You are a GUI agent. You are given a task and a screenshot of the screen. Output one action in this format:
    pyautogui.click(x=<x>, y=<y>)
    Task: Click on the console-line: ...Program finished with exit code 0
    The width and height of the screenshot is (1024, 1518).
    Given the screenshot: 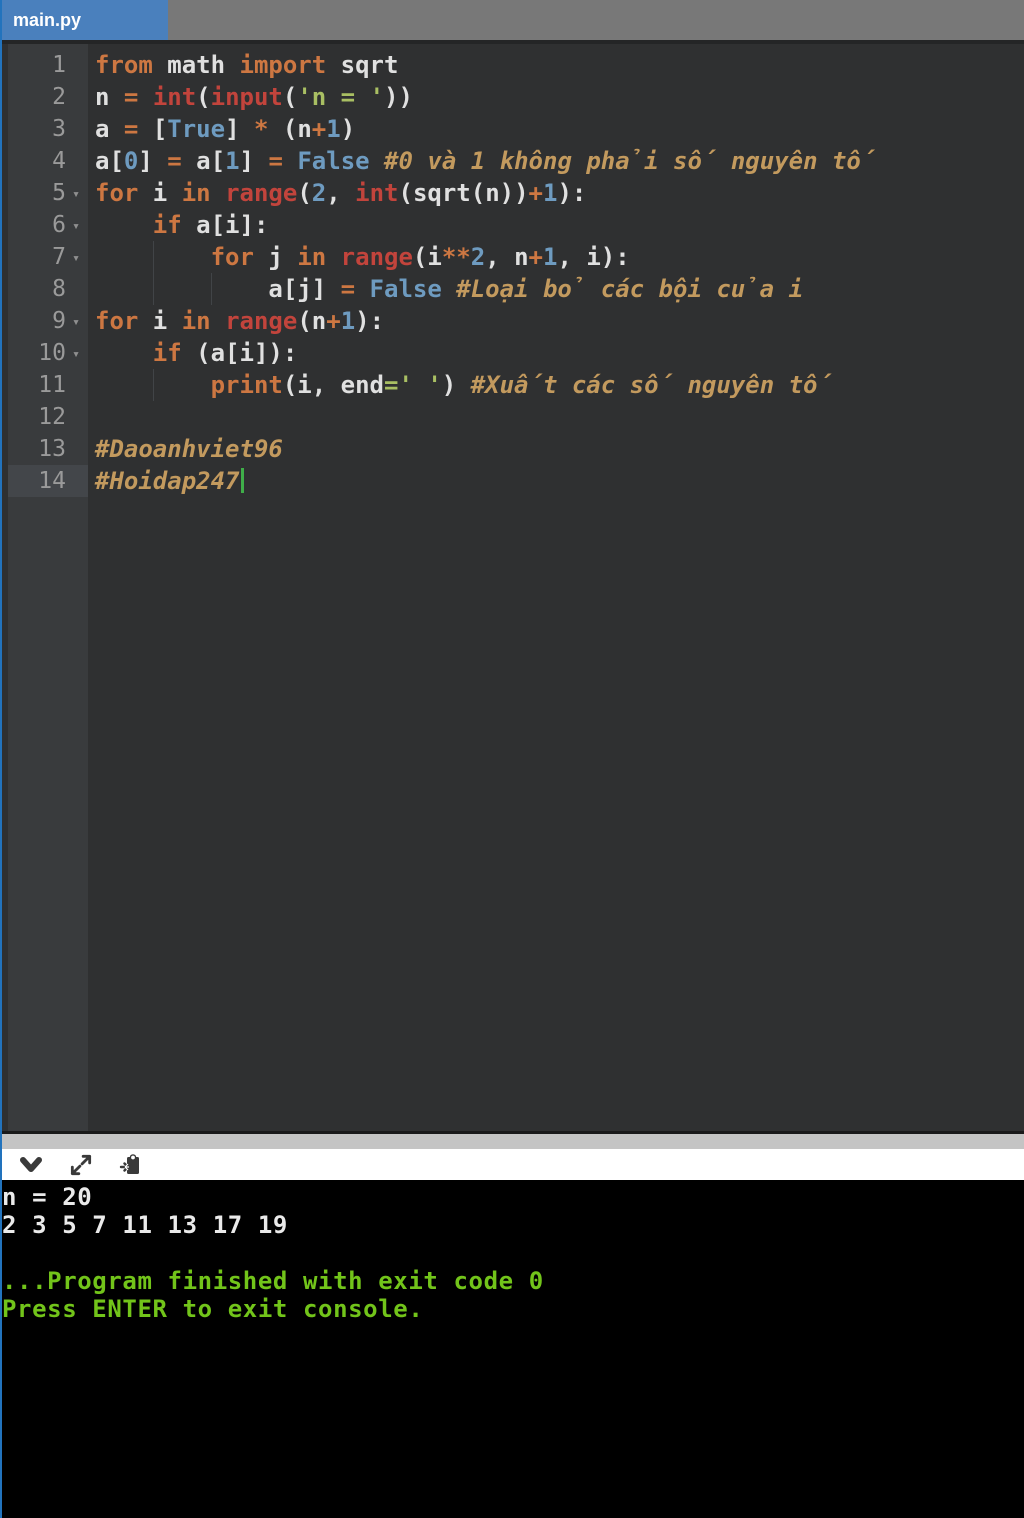 What is the action you would take?
    pyautogui.click(x=273, y=1281)
    